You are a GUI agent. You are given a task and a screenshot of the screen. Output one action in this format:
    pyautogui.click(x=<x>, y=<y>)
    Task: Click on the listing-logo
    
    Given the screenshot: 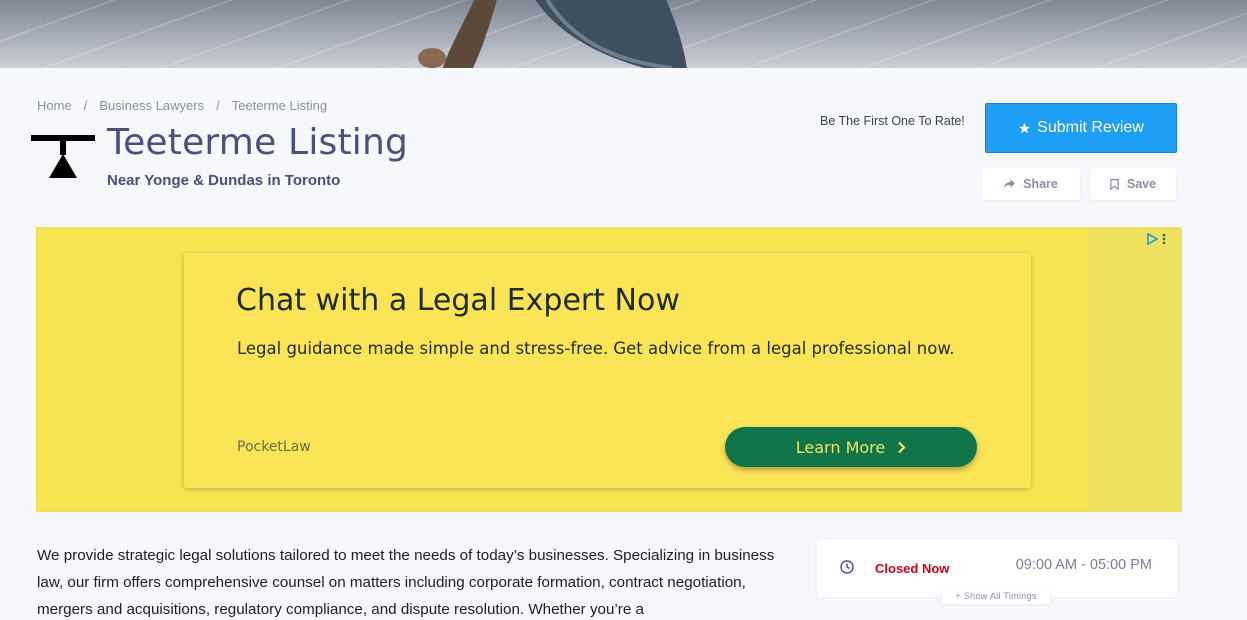 What is the action you would take?
    pyautogui.click(x=63, y=156)
    